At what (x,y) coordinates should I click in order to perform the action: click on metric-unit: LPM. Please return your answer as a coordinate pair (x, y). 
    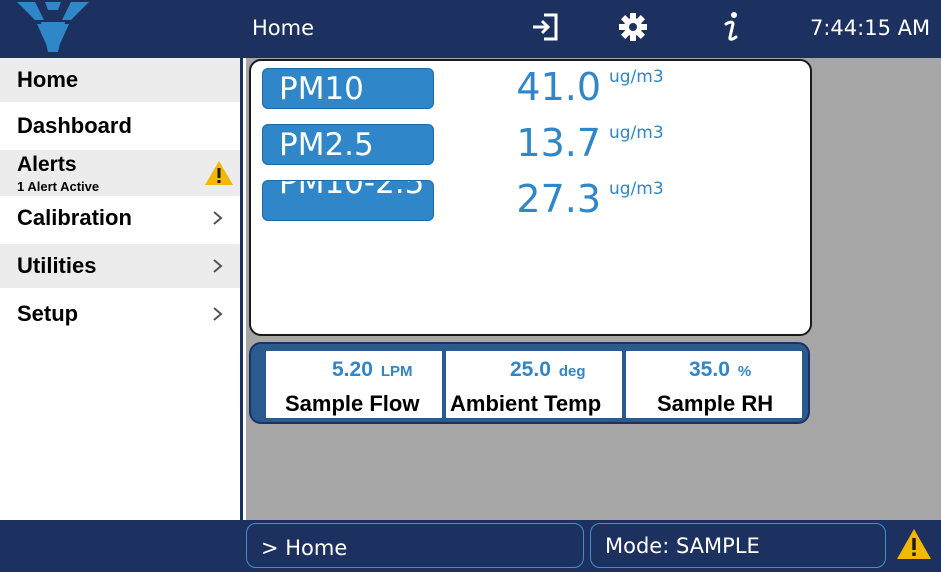
    Looking at the image, I should click on (396, 371).